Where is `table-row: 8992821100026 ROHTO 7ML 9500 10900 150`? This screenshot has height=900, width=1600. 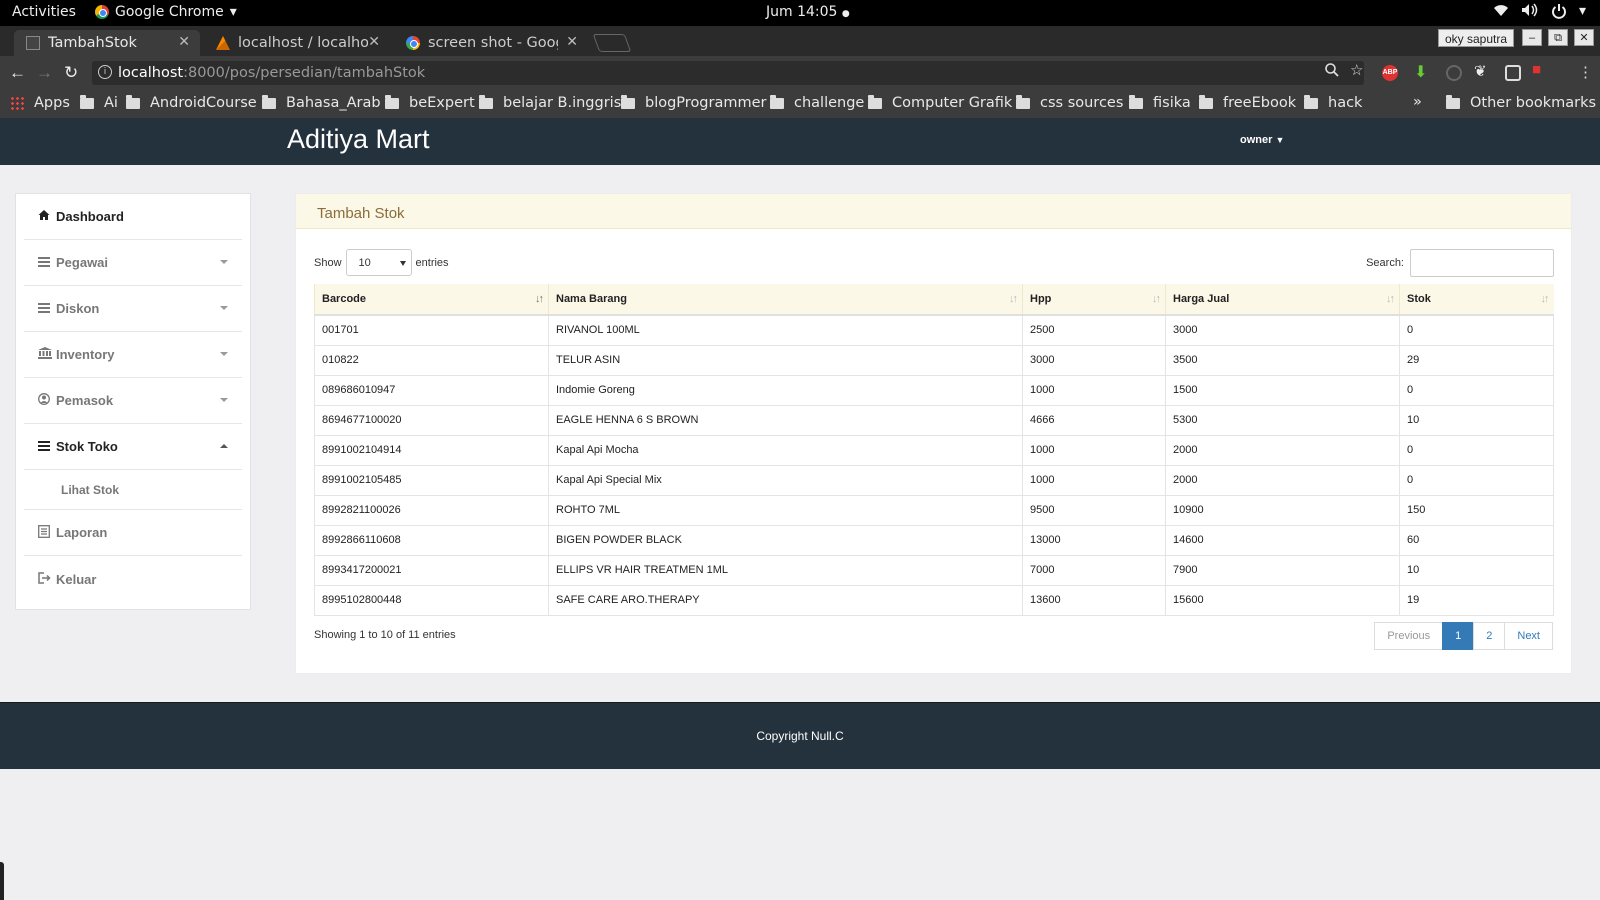 table-row: 8992821100026 ROHTO 7ML 9500 10900 150 is located at coordinates (934, 510).